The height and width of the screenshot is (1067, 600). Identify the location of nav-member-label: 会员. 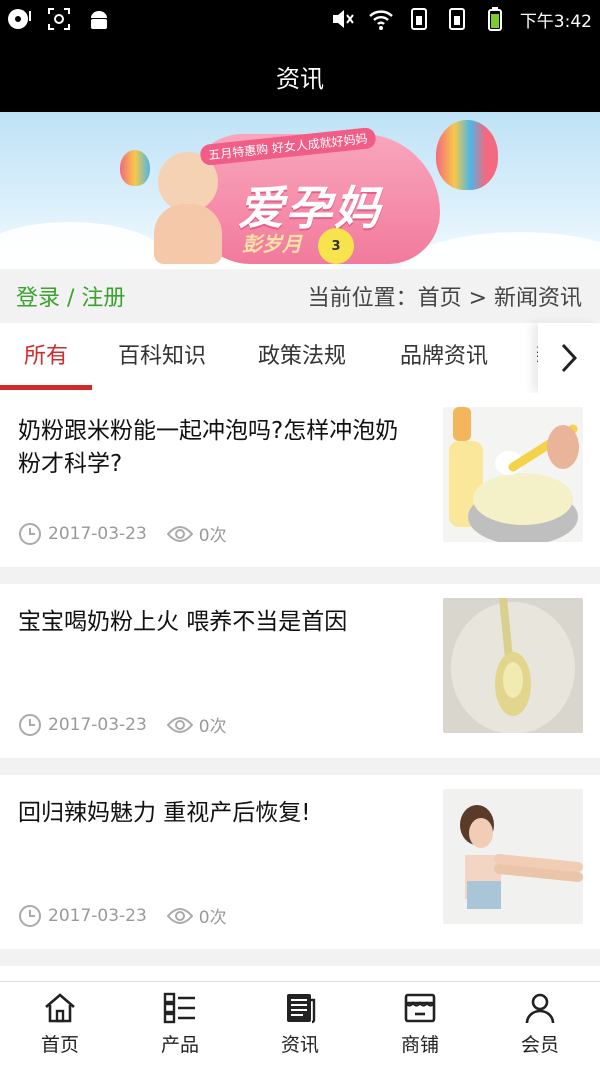
(539, 1045).